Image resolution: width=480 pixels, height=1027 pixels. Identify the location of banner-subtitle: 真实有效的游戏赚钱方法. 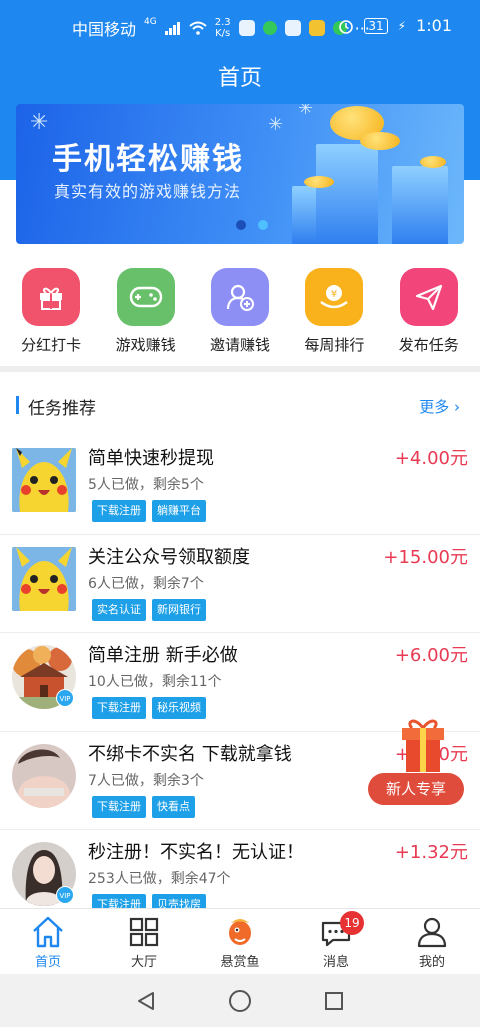
(148, 191).